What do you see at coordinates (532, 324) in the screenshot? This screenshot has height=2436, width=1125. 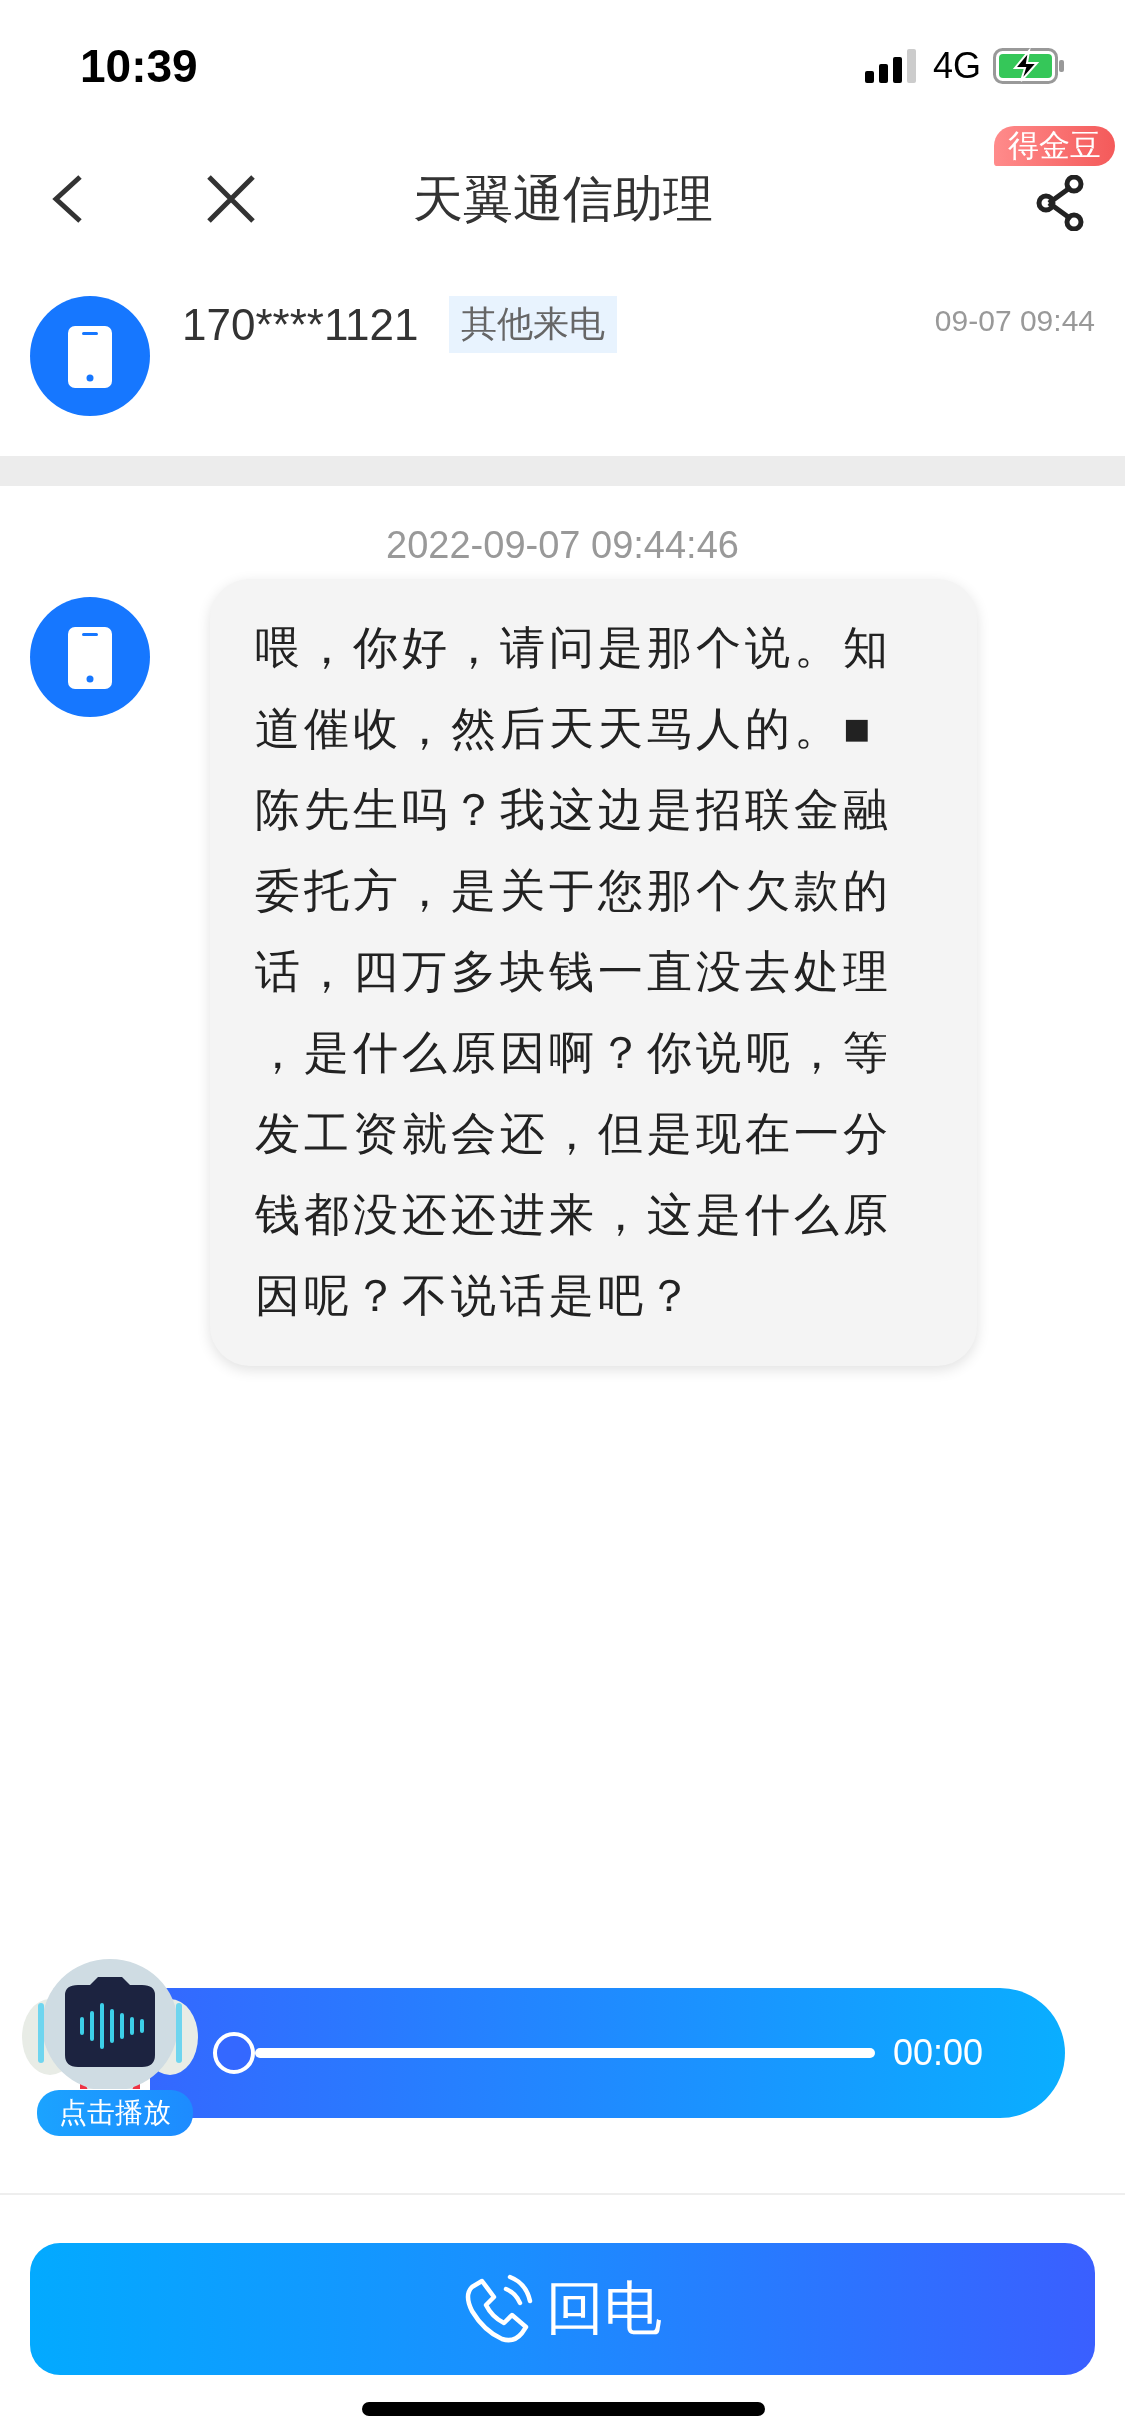 I see `call-type-tag: 其他来电` at bounding box center [532, 324].